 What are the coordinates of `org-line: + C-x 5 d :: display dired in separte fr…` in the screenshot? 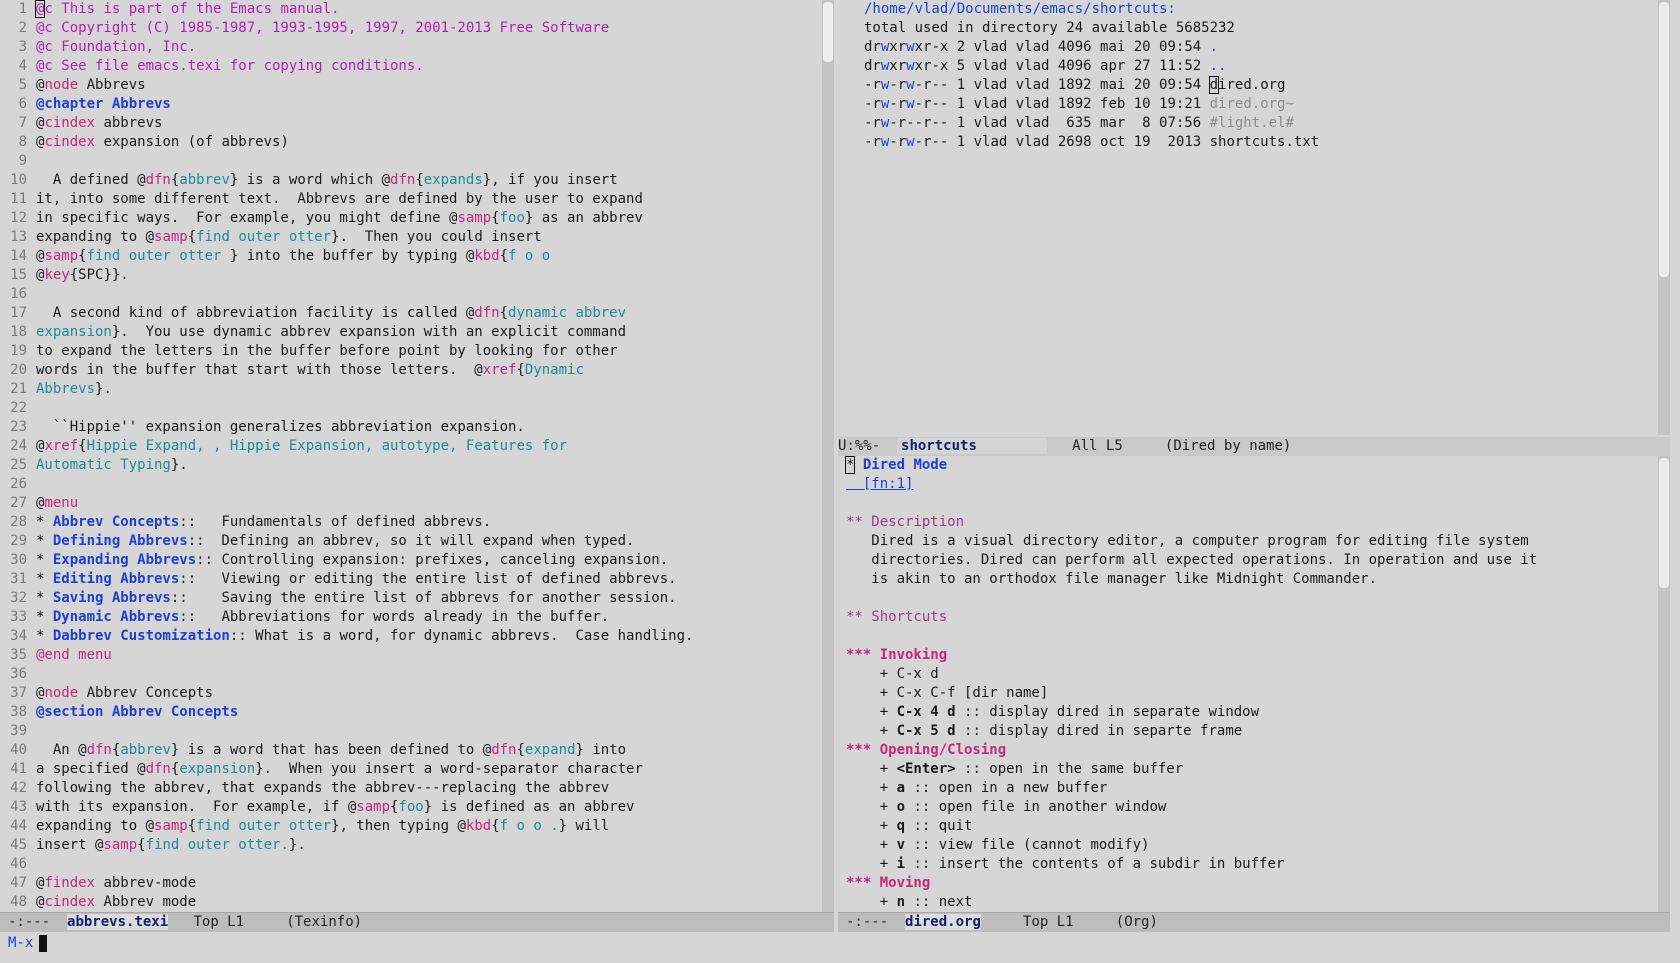 It's located at (1254, 731).